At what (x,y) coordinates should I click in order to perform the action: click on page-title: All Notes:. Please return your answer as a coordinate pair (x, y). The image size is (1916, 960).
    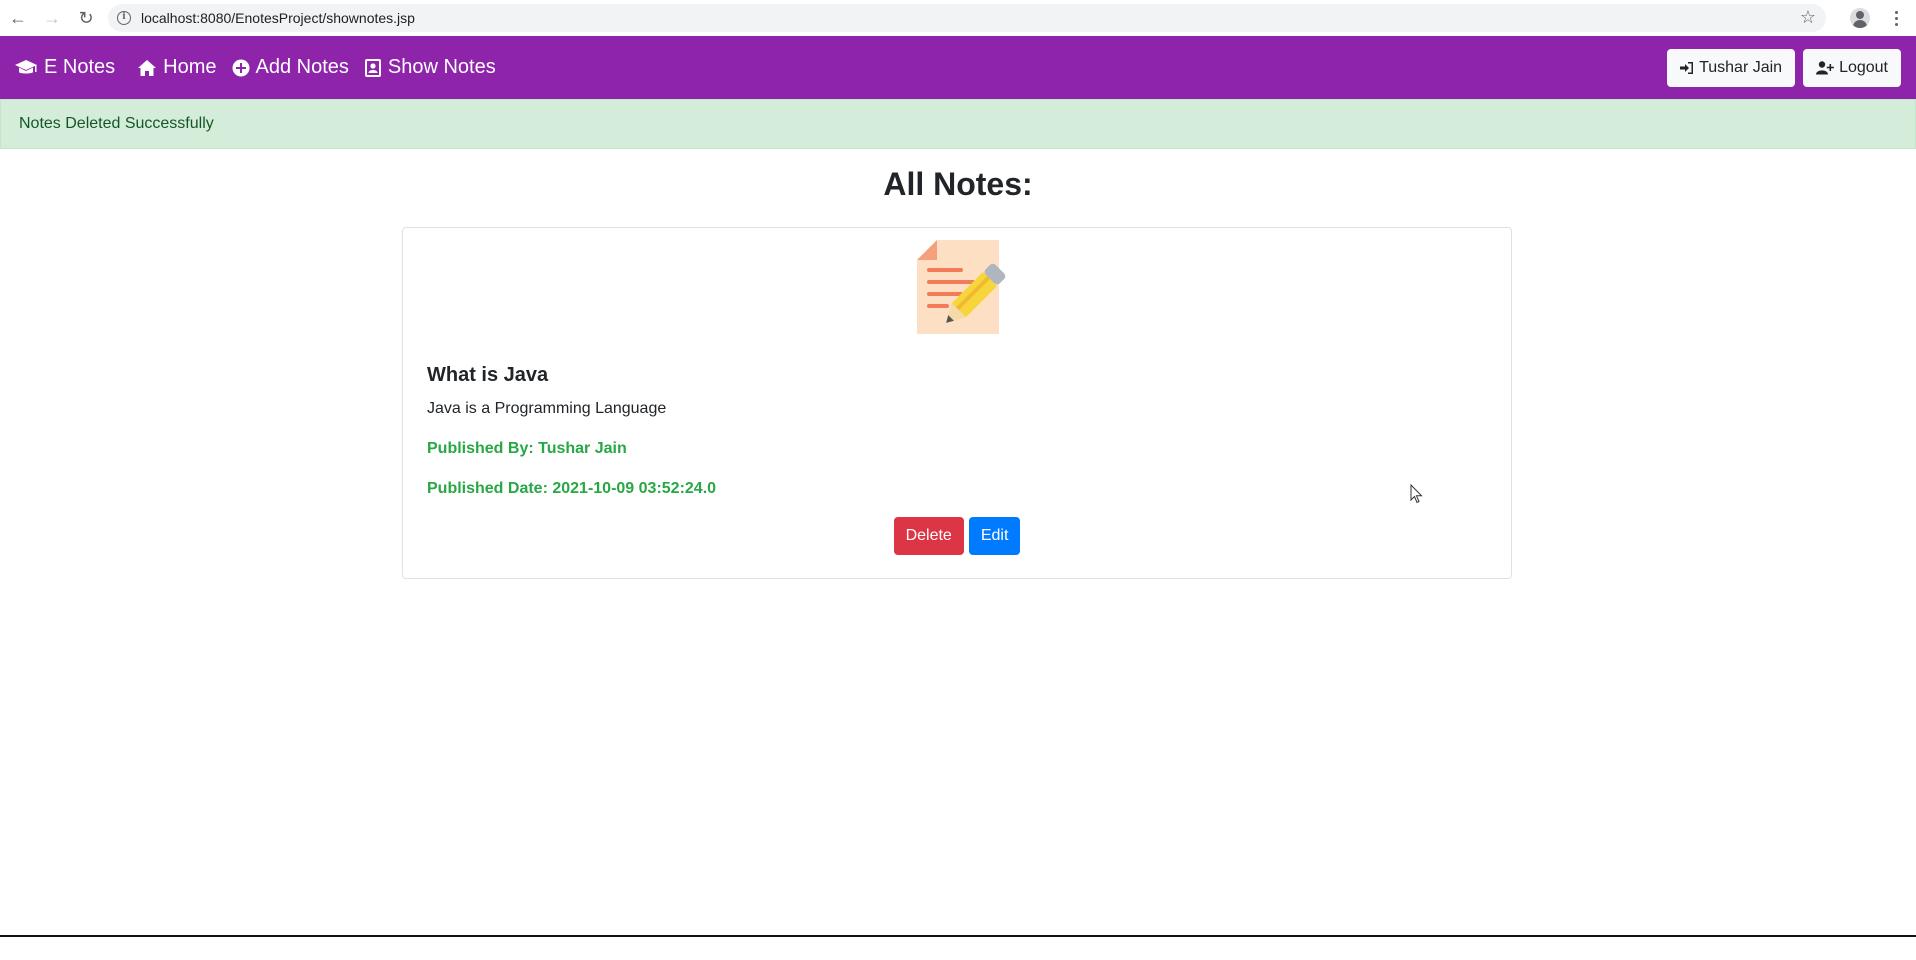
    Looking at the image, I should click on (958, 184).